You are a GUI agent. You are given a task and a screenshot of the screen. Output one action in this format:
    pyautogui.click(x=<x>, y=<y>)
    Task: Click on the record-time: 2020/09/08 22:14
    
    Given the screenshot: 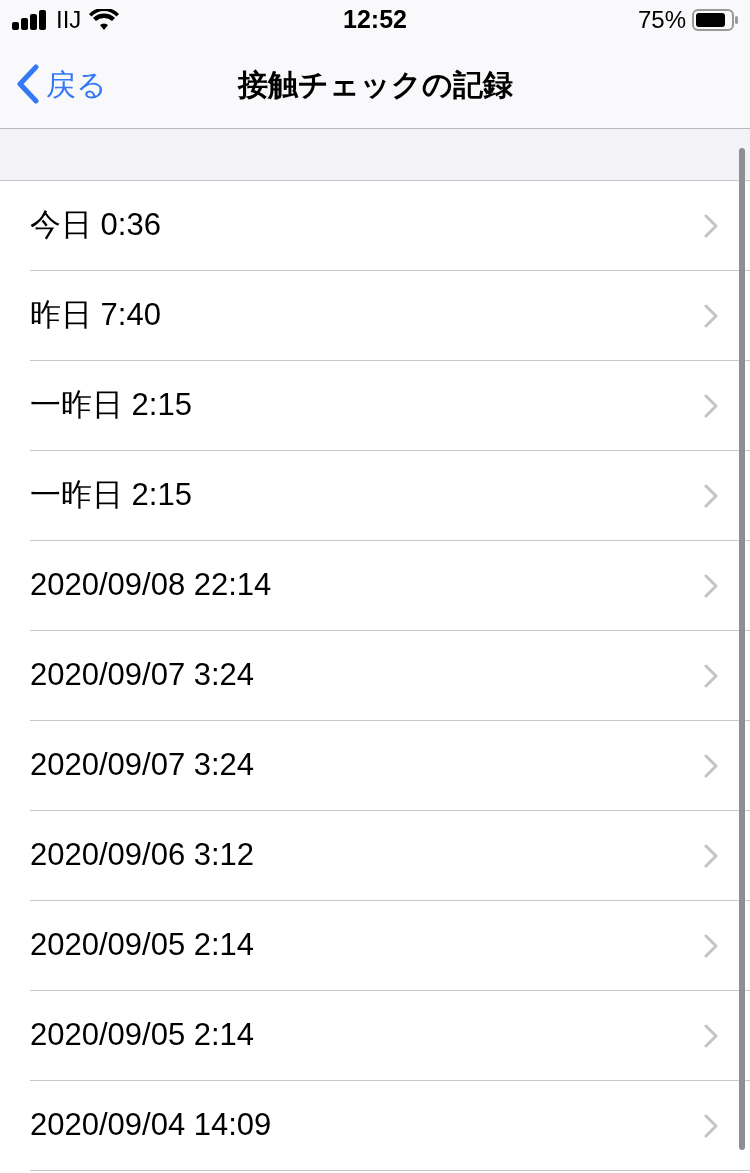 What is the action you would take?
    pyautogui.click(x=151, y=585)
    